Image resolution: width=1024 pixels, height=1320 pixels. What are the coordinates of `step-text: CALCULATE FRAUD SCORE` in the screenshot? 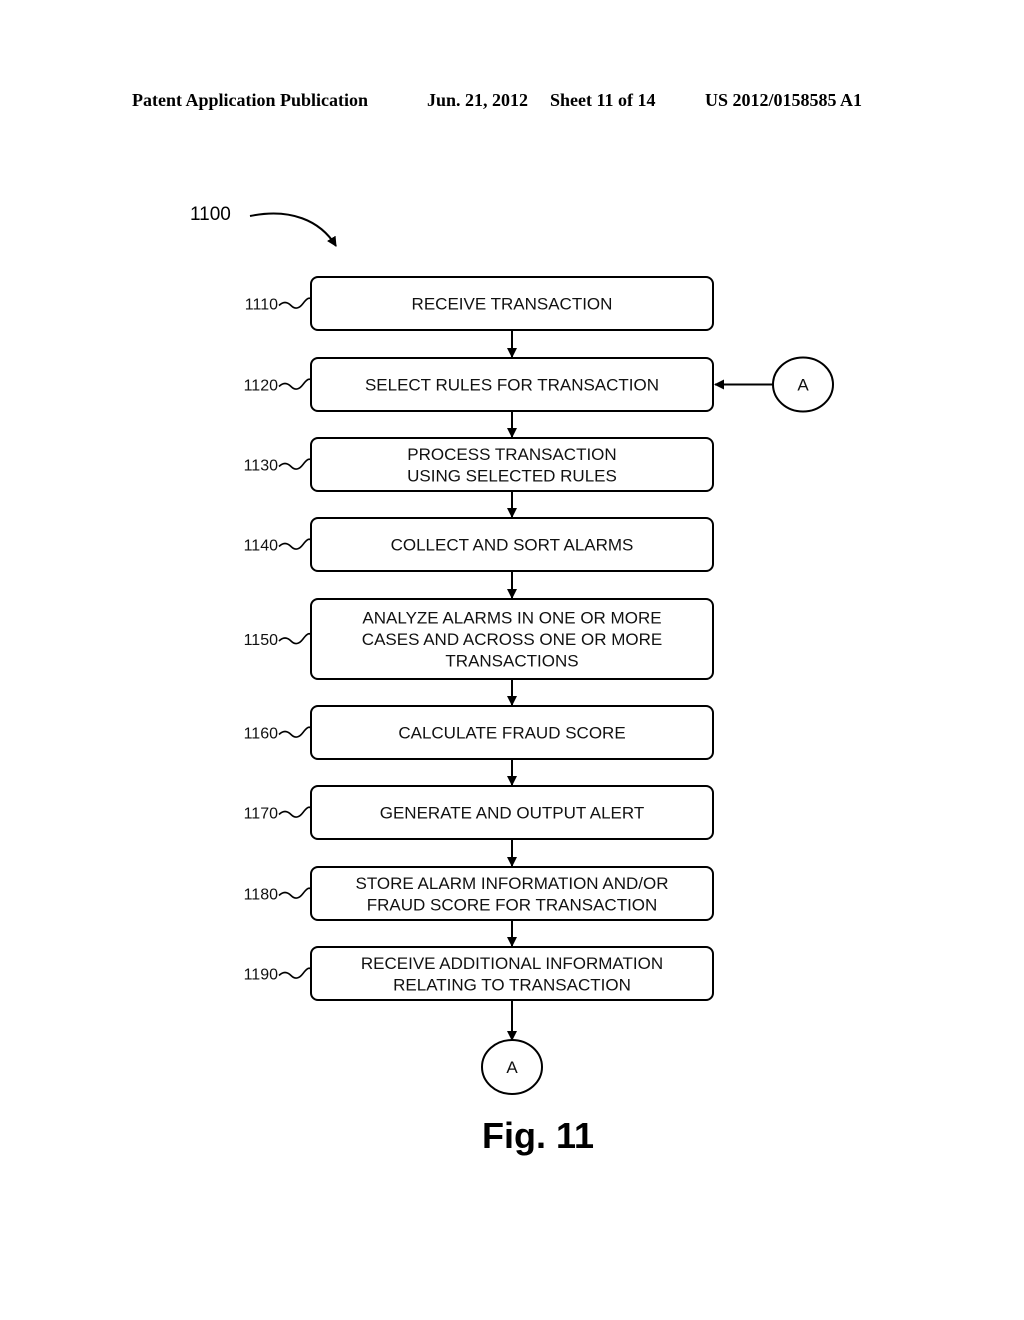 It's located at (511, 733).